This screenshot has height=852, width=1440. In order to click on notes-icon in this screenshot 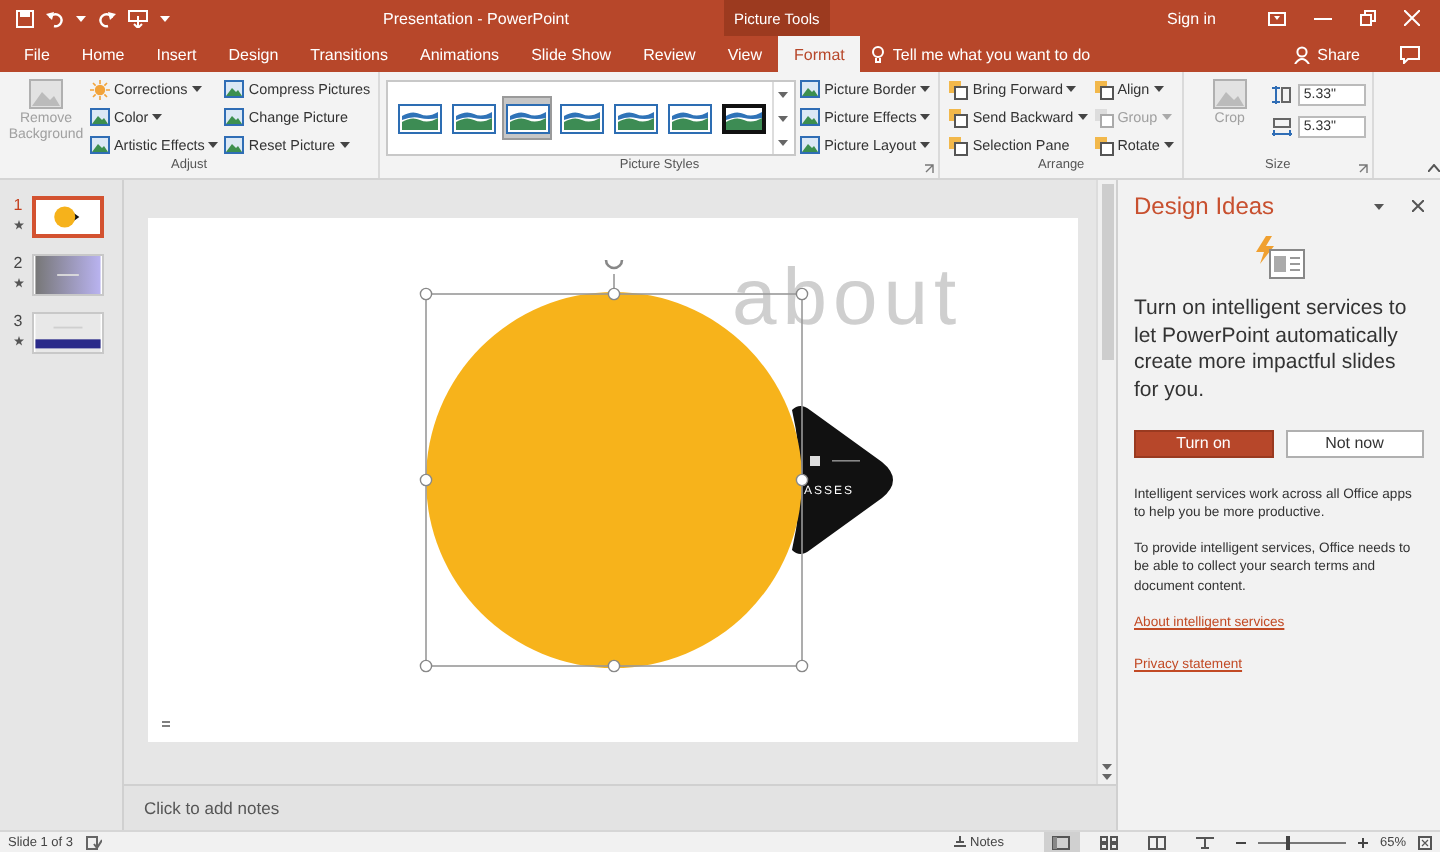, I will do `click(960, 842)`.